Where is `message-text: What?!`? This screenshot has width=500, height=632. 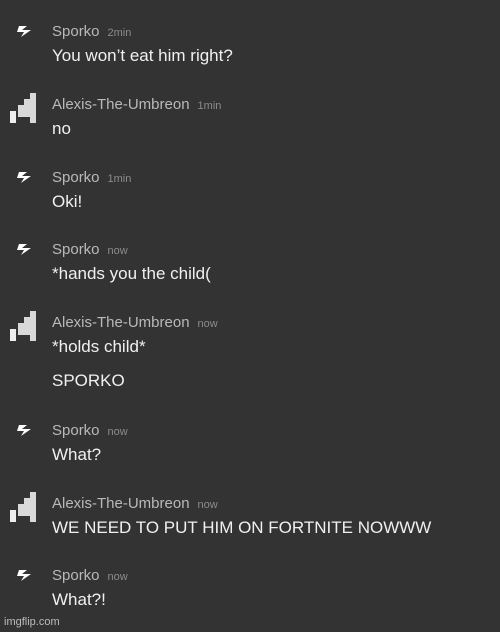
message-text: What?! is located at coordinates (79, 599).